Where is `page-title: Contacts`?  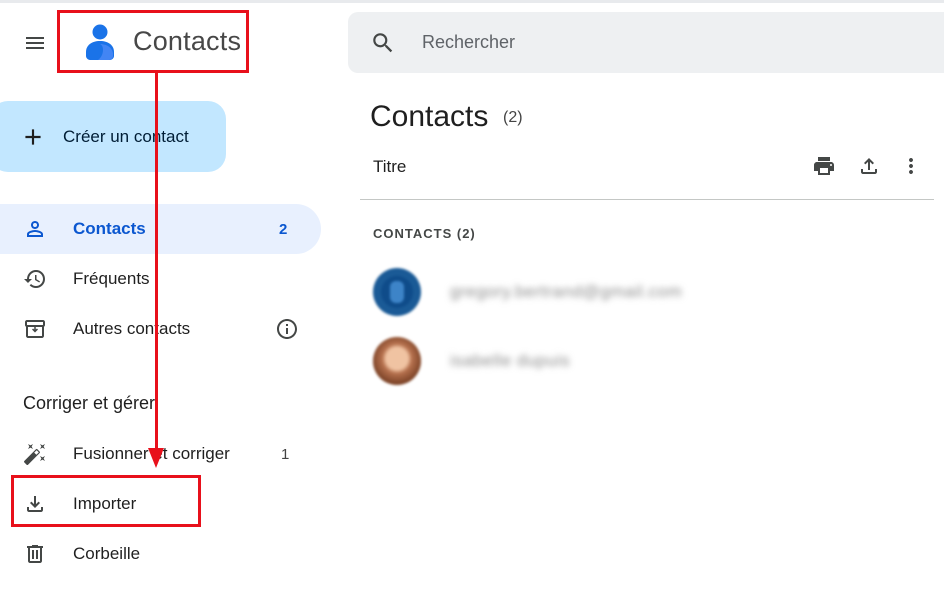
page-title: Contacts is located at coordinates (429, 116).